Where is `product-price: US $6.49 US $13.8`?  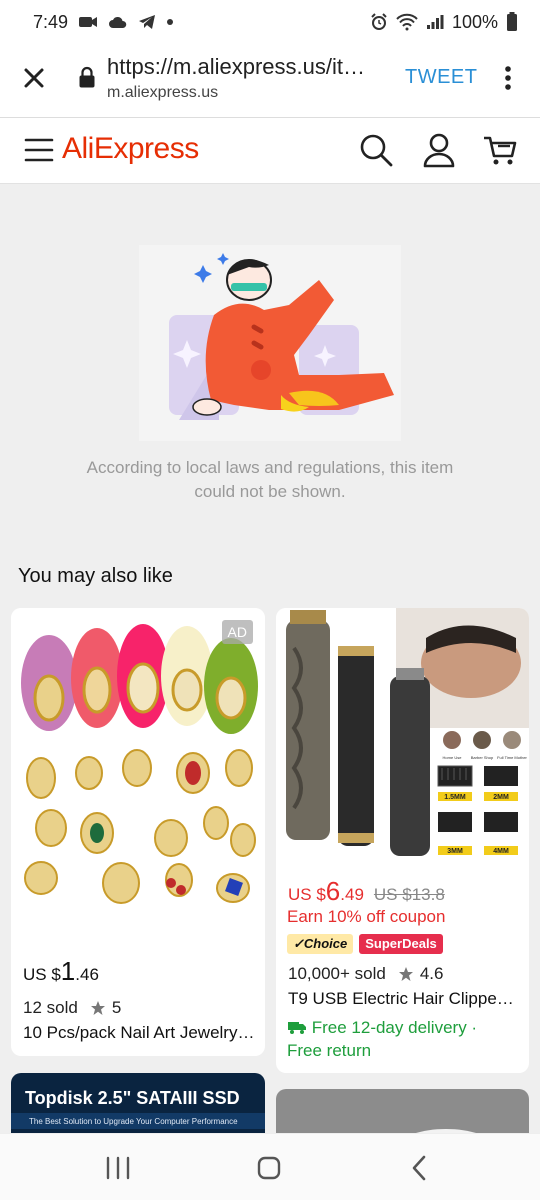
product-price: US $6.49 US $13.8 is located at coordinates (366, 891).